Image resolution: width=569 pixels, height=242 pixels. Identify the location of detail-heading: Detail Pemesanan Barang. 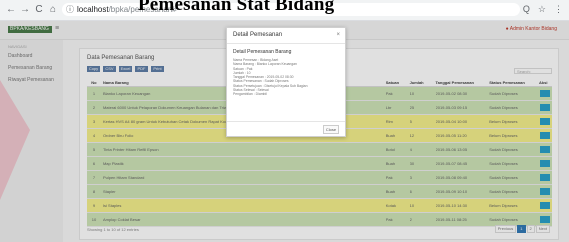
(262, 52).